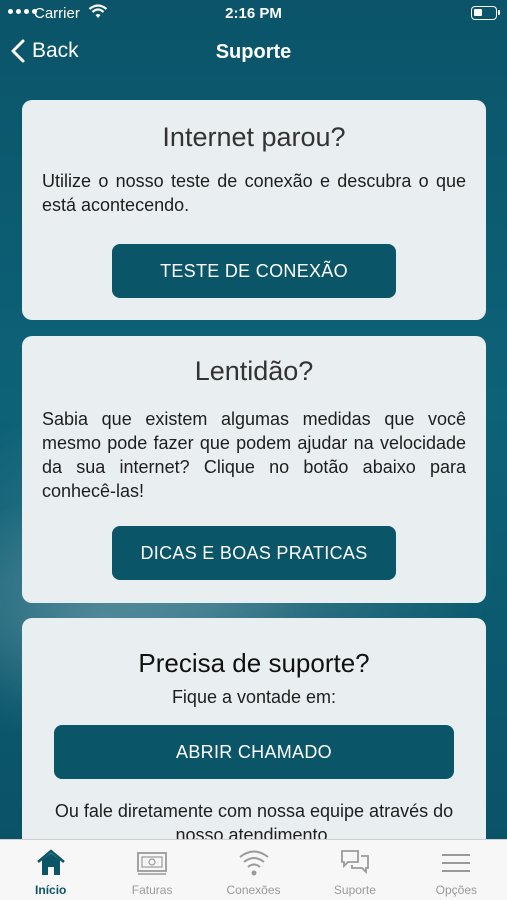 This screenshot has height=900, width=507. Describe the element at coordinates (355, 862) in the screenshot. I see `chat-icon` at that location.